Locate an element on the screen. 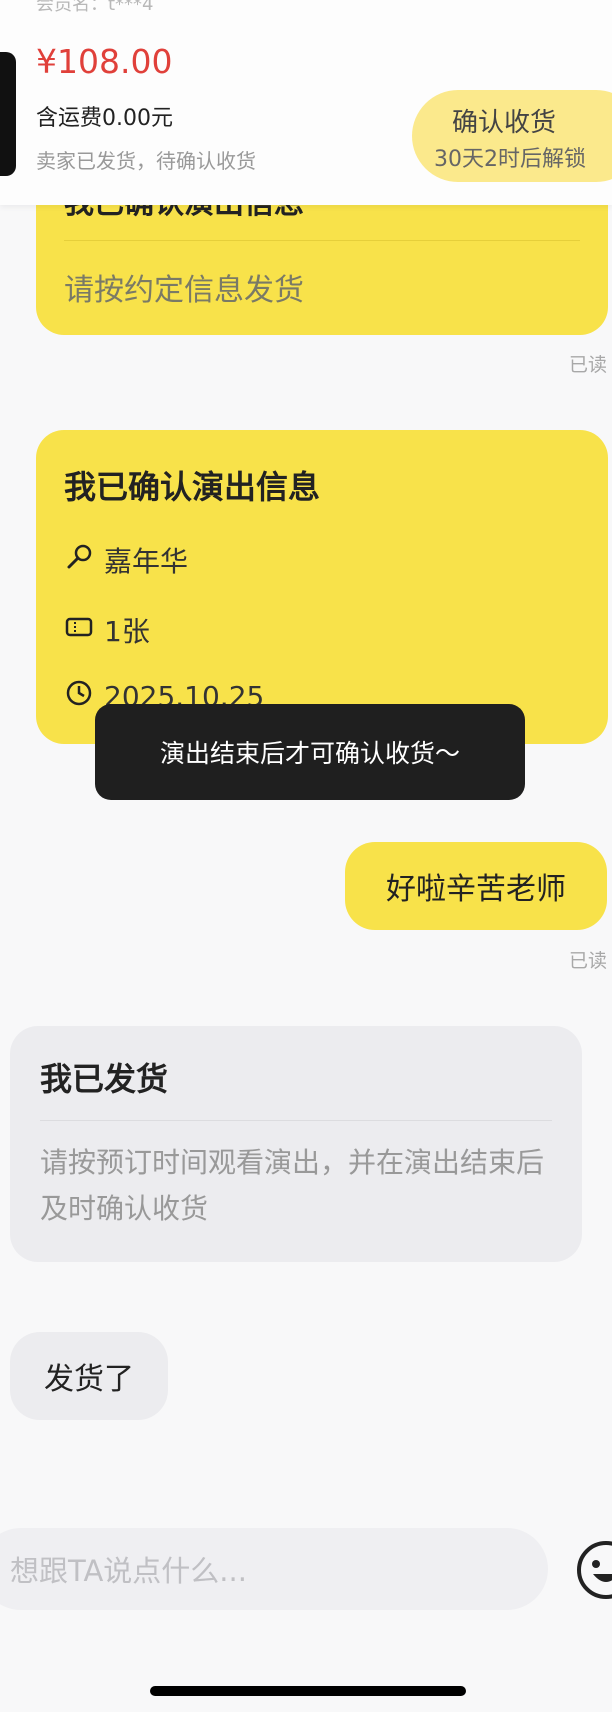 This screenshot has width=612, height=1712. outgoing-message: 好啦辛苦老师 is located at coordinates (476, 886).